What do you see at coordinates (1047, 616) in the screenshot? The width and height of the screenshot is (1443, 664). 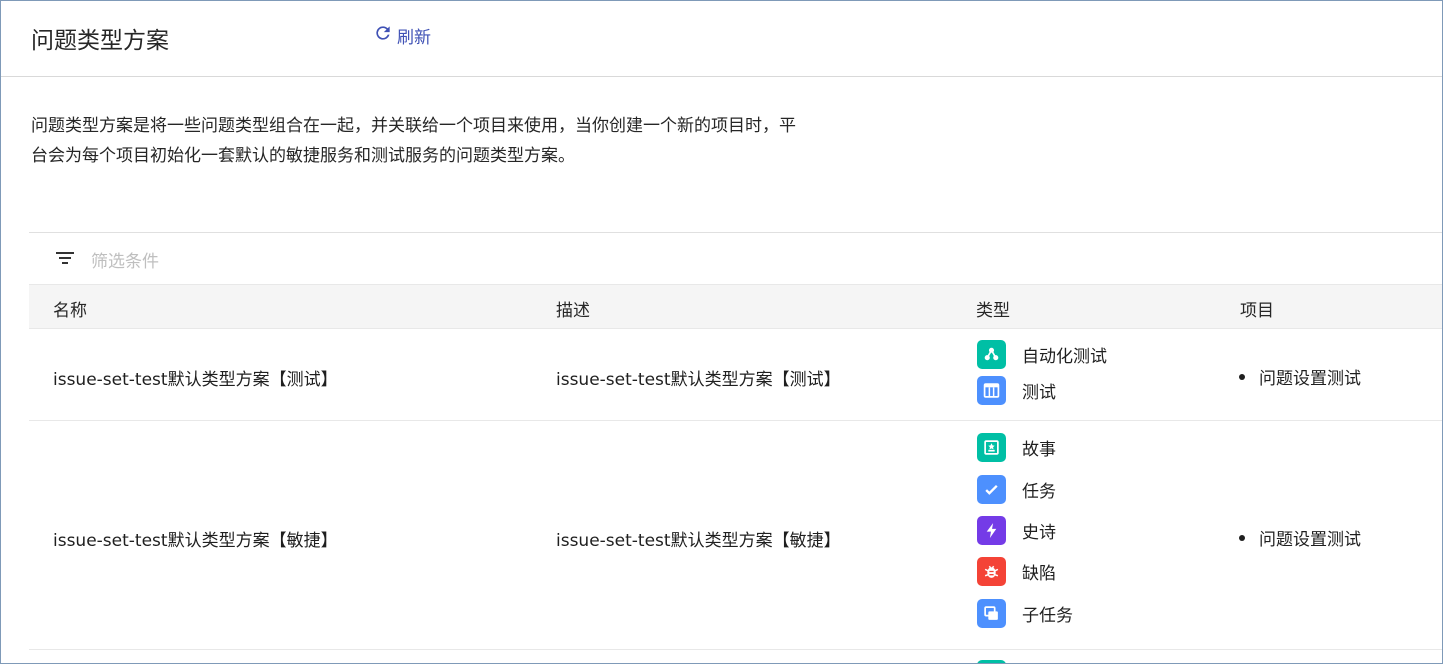 I see `issue-type-label: 子任务` at bounding box center [1047, 616].